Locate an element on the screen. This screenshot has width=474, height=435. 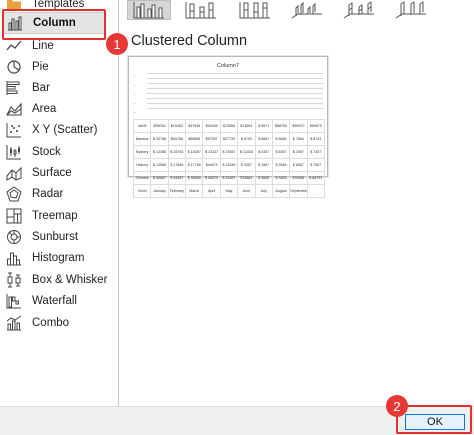
preview-table-cell: $ 3557 is located at coordinates (298, 152).